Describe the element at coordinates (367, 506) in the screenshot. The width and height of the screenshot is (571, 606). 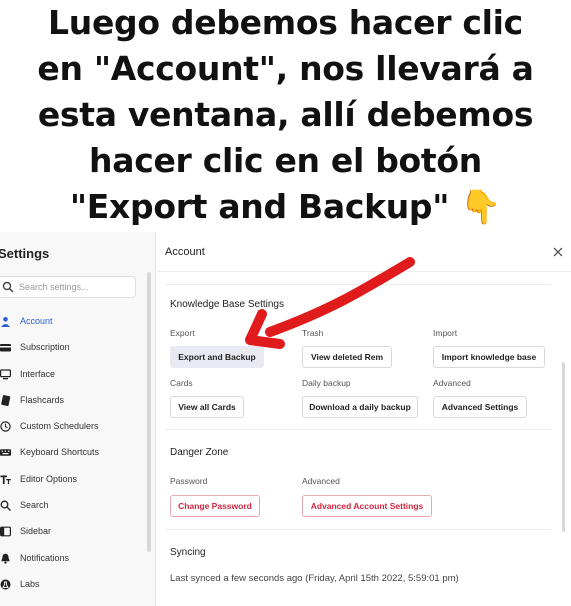
I see `advanced-account-settings-button: Advanced Account Settings` at that location.